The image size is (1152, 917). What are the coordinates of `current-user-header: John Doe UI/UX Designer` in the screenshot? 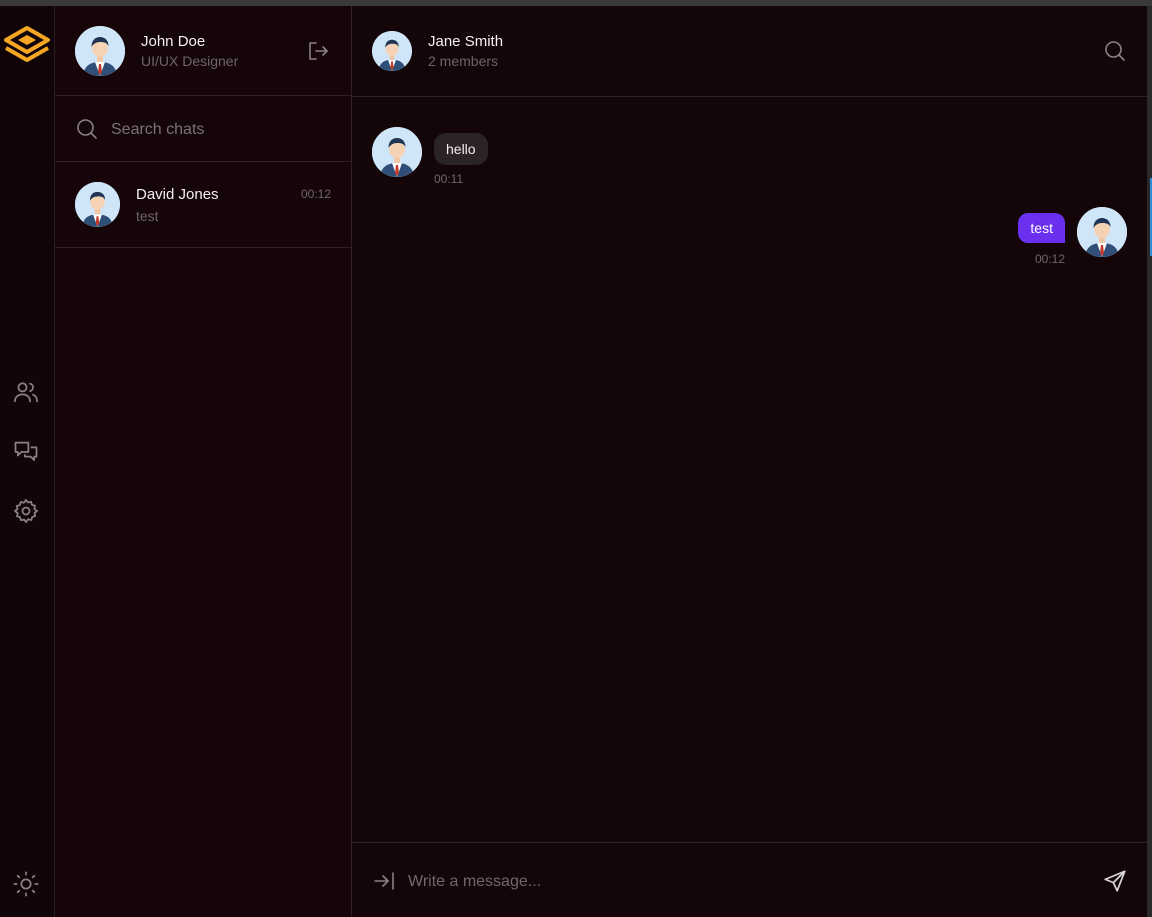 It's located at (203, 51).